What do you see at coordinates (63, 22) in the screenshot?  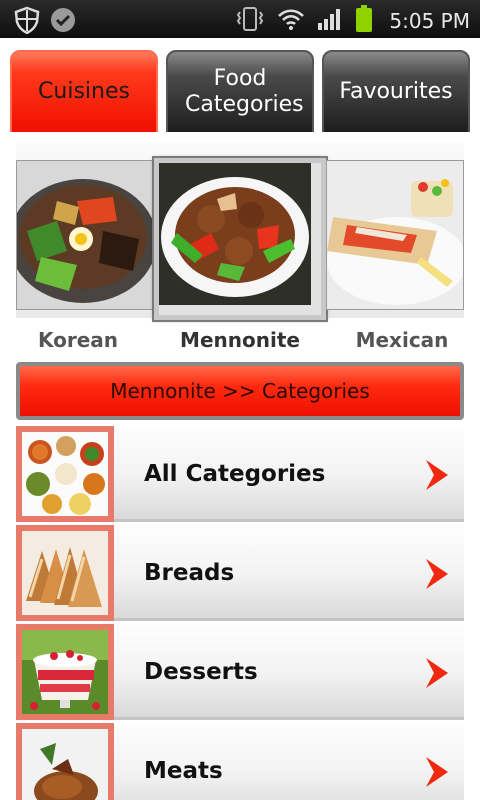 I see `check-icon` at bounding box center [63, 22].